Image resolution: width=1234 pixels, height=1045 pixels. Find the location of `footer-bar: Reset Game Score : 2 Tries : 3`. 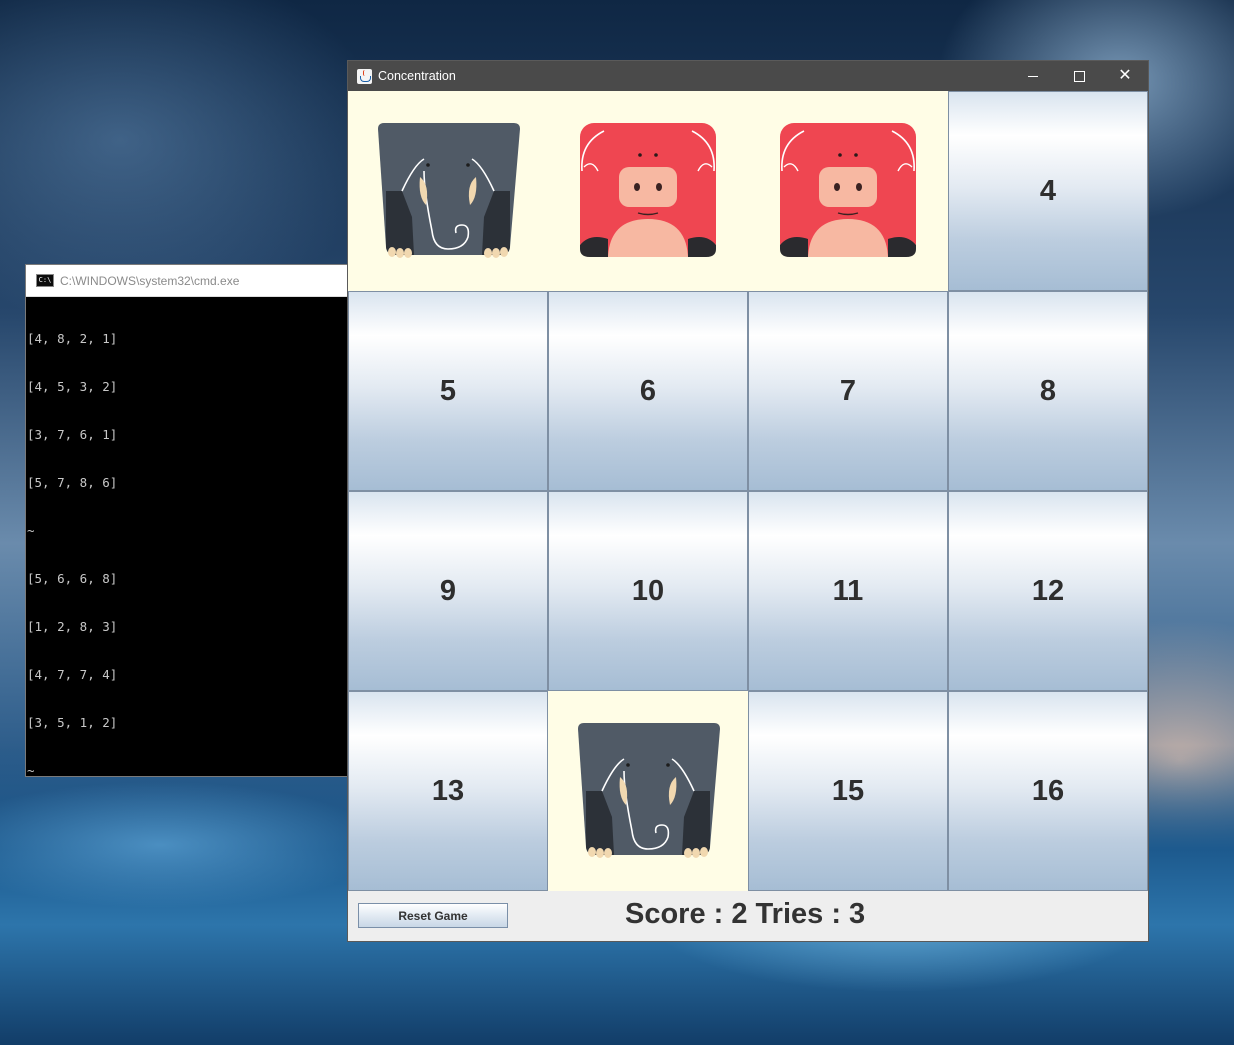

footer-bar: Reset Game Score : 2 Tries : 3 is located at coordinates (748, 916).